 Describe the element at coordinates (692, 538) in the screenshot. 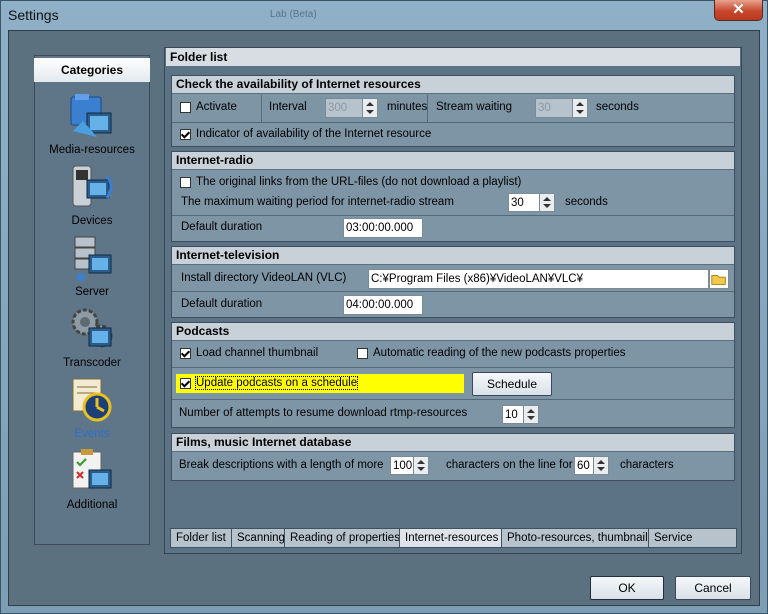

I see `tab-service: Service` at that location.